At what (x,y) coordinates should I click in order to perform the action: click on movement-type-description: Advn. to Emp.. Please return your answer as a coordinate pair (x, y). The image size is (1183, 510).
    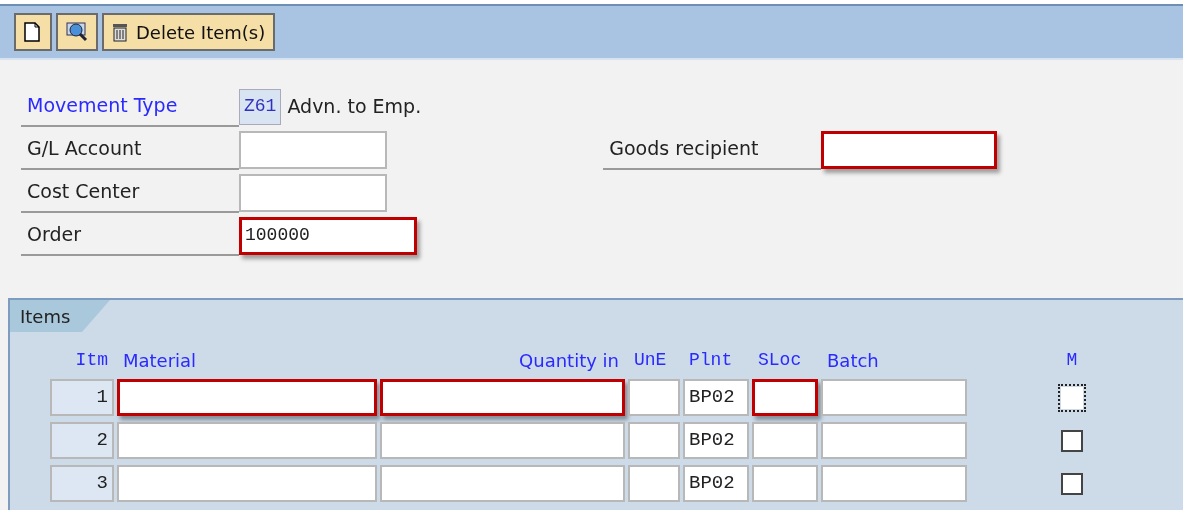
    Looking at the image, I should click on (354, 107).